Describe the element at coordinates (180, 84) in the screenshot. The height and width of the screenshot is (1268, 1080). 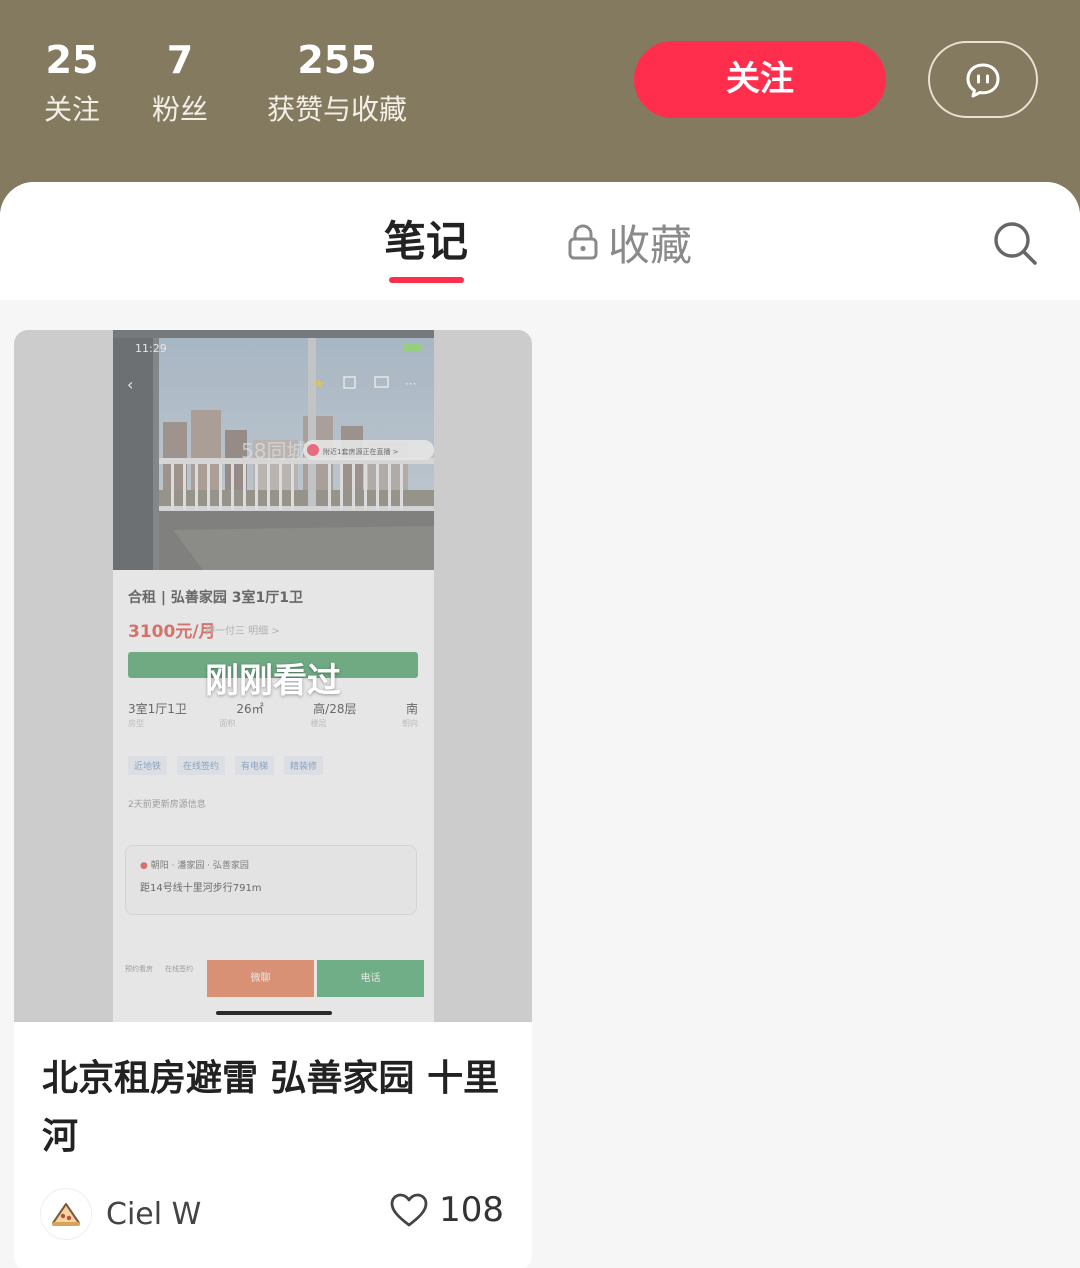
I see `stat-fans: 7 粉丝` at that location.